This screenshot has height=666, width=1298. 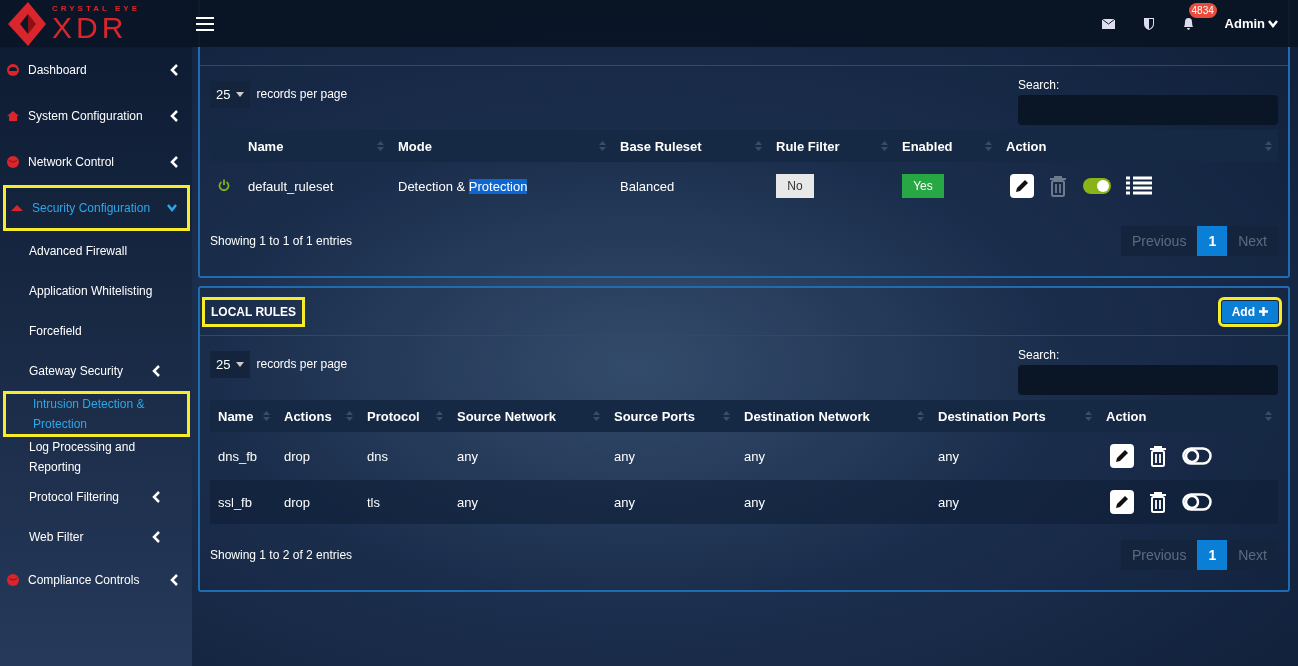 What do you see at coordinates (281, 241) in the screenshot?
I see `table-summary: Showing 1 to 1 of 1 entries` at bounding box center [281, 241].